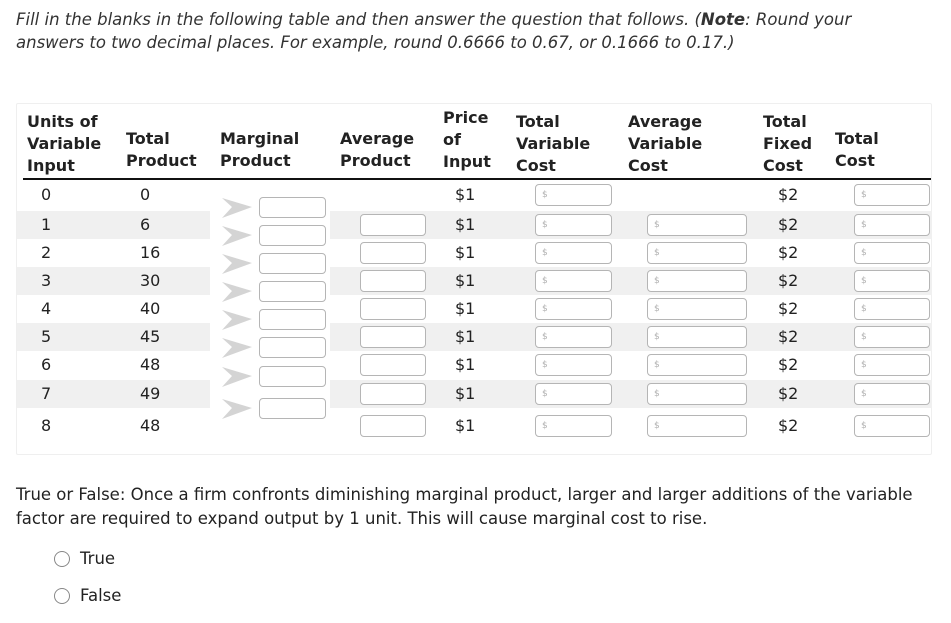 Image resolution: width=951 pixels, height=623 pixels. Describe the element at coordinates (467, 140) in the screenshot. I see `header-price-of-input: Price of Input` at that location.